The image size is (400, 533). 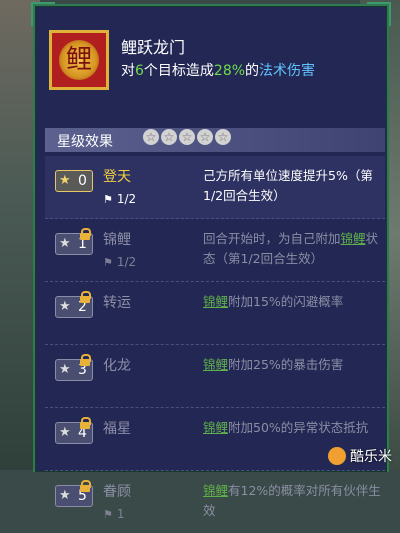 I want to click on star-level-description: 己方所有单位速度提升5%（第1/2回合生效）, so click(x=288, y=185).